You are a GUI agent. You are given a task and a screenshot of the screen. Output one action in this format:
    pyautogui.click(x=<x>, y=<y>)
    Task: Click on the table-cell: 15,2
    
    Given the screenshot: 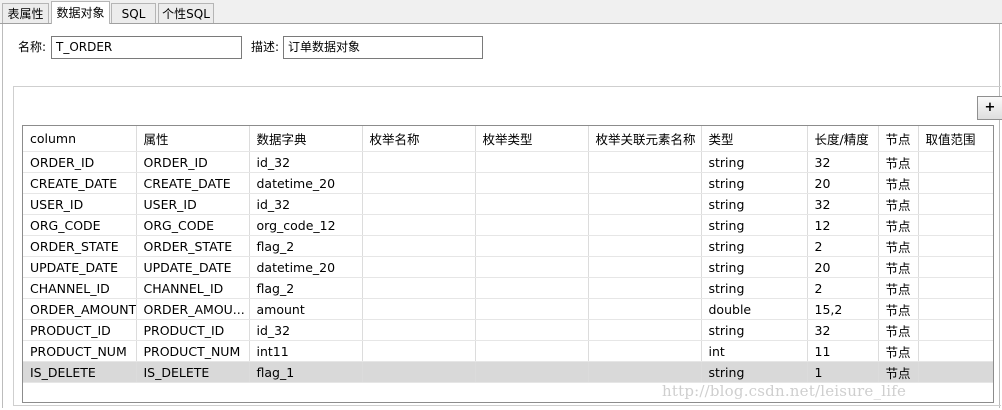 What is the action you would take?
    pyautogui.click(x=843, y=309)
    